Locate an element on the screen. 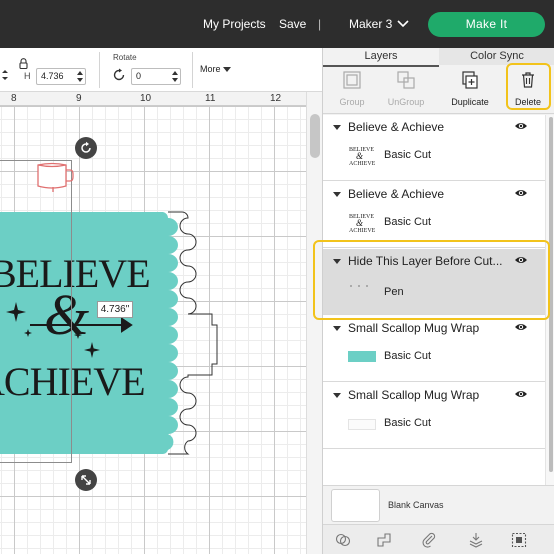 This screenshot has width=554, height=554. top-bar: My Projects Save | Maker 3 Make It is located at coordinates (277, 24).